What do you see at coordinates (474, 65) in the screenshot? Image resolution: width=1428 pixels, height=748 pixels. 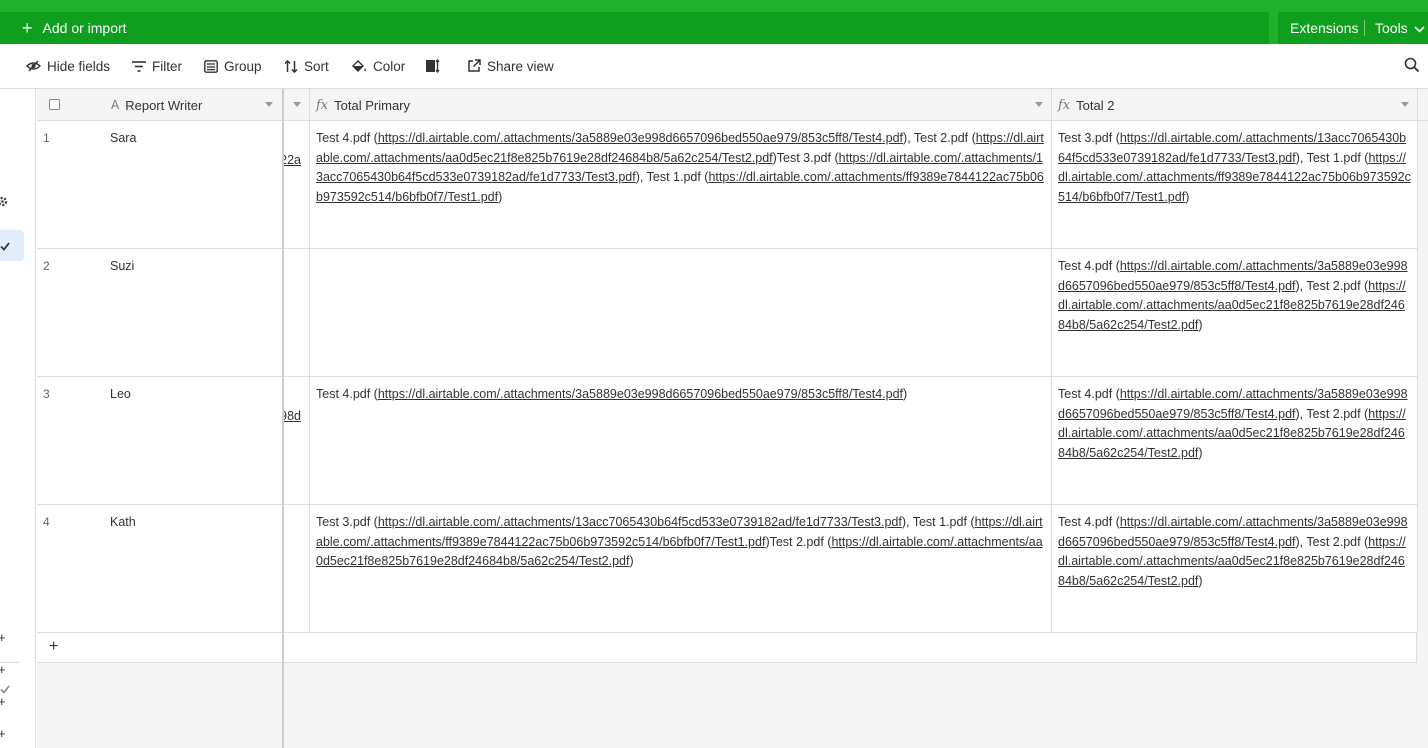 I see `share-icon` at bounding box center [474, 65].